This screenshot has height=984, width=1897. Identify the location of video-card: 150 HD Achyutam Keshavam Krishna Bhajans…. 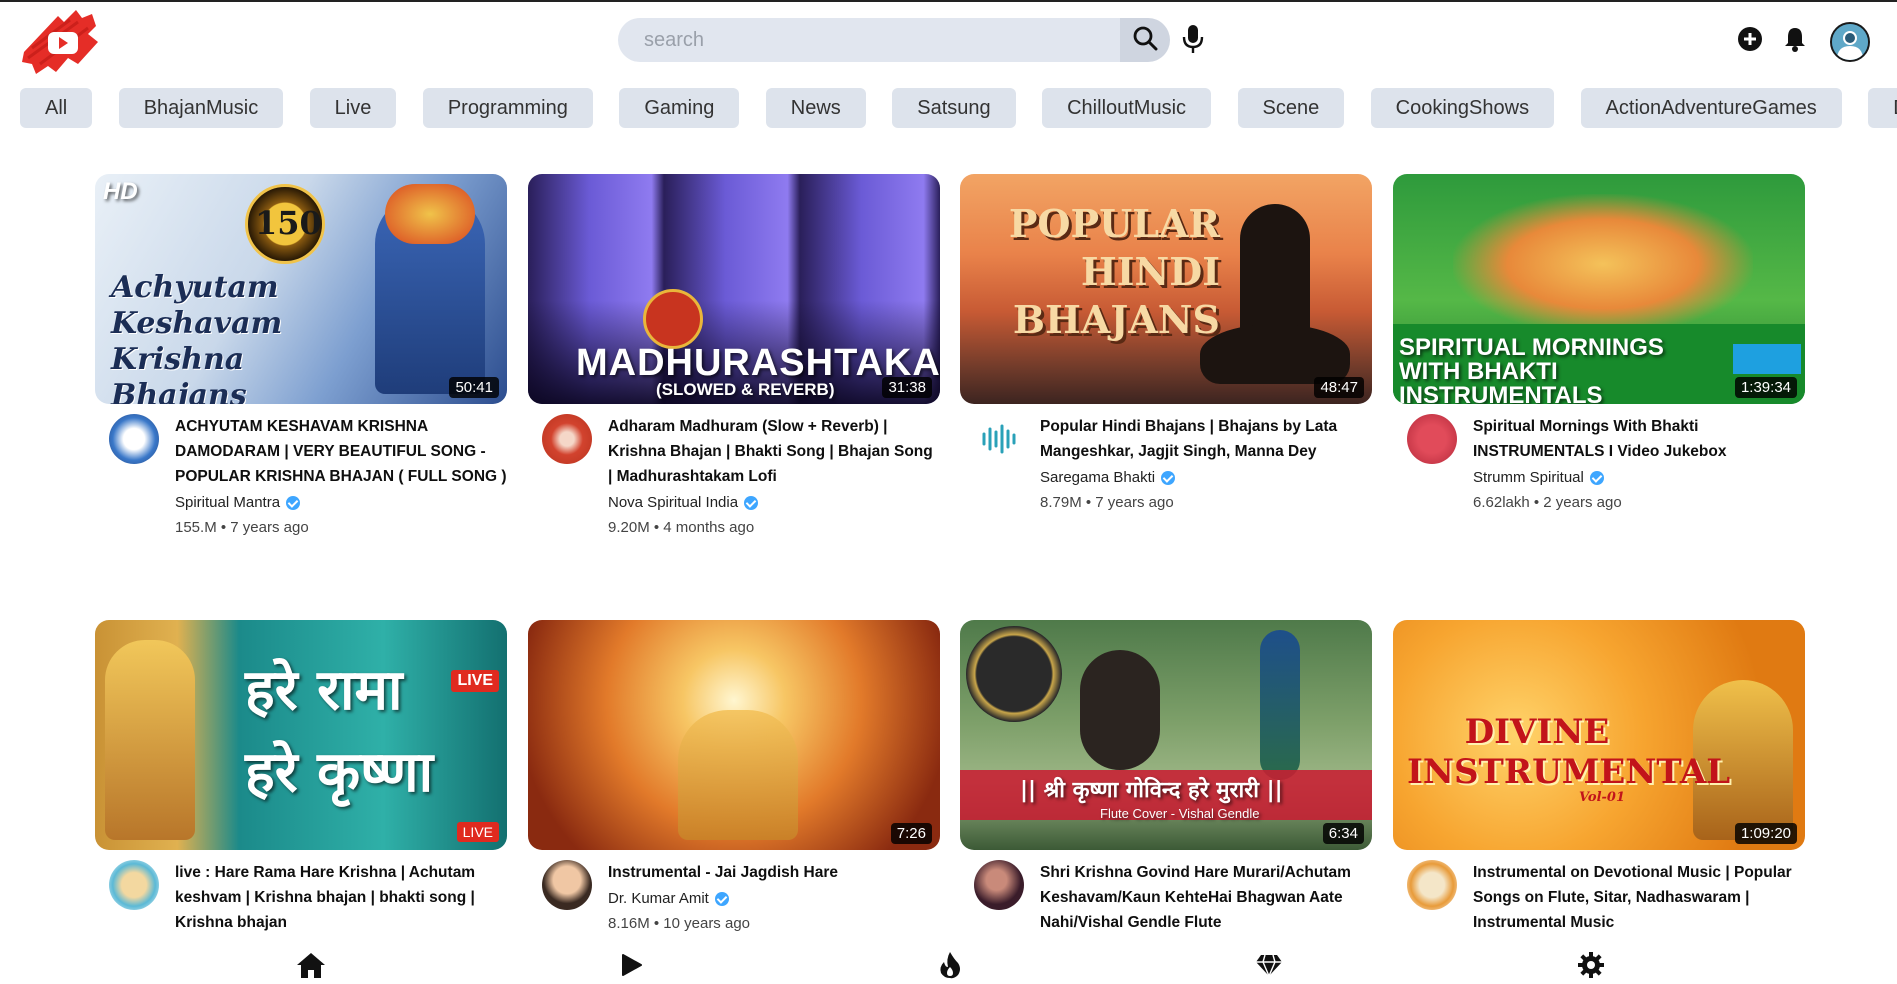
(301, 356).